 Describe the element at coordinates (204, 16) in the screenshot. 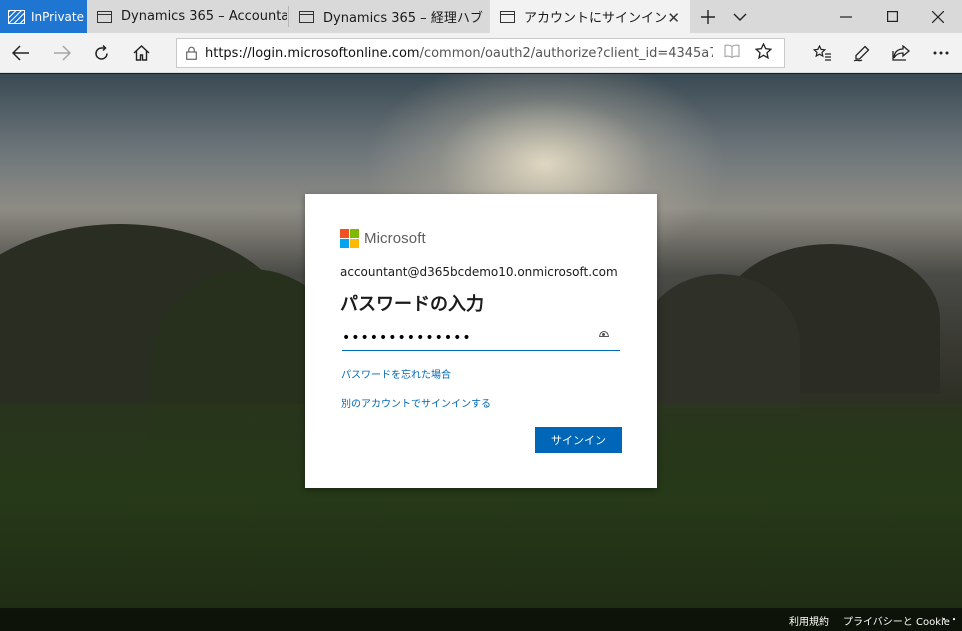

I see `tab-title: Dynamics 365 – Accountant` at that location.